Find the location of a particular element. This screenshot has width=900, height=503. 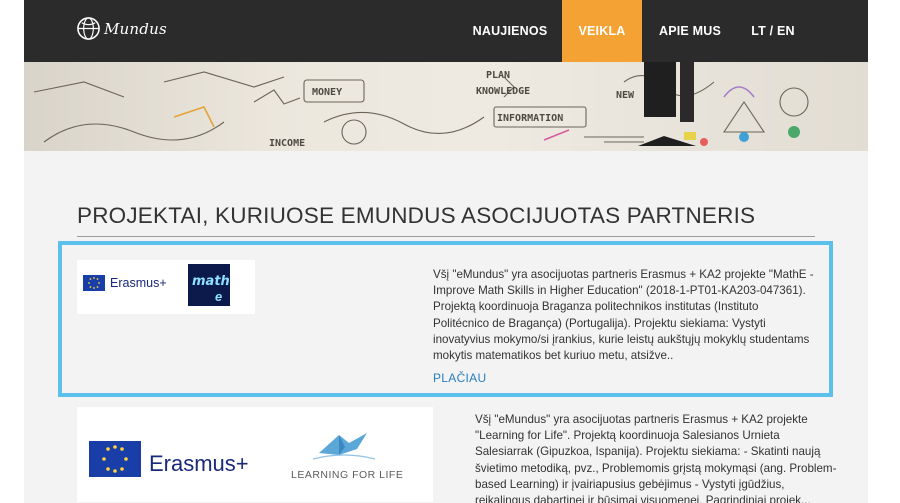

title-divider is located at coordinates (446, 236).